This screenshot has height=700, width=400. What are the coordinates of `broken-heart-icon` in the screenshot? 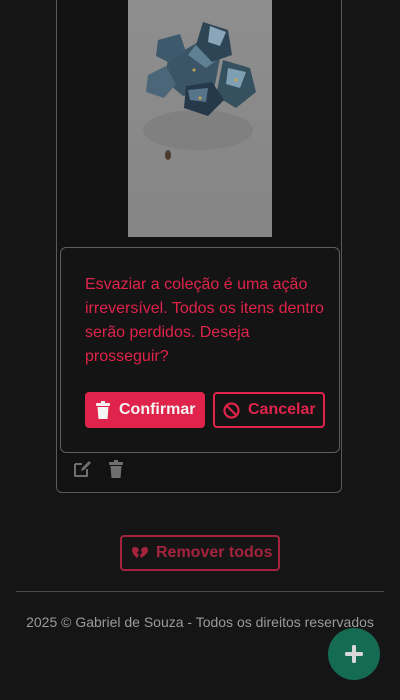 It's located at (140, 552).